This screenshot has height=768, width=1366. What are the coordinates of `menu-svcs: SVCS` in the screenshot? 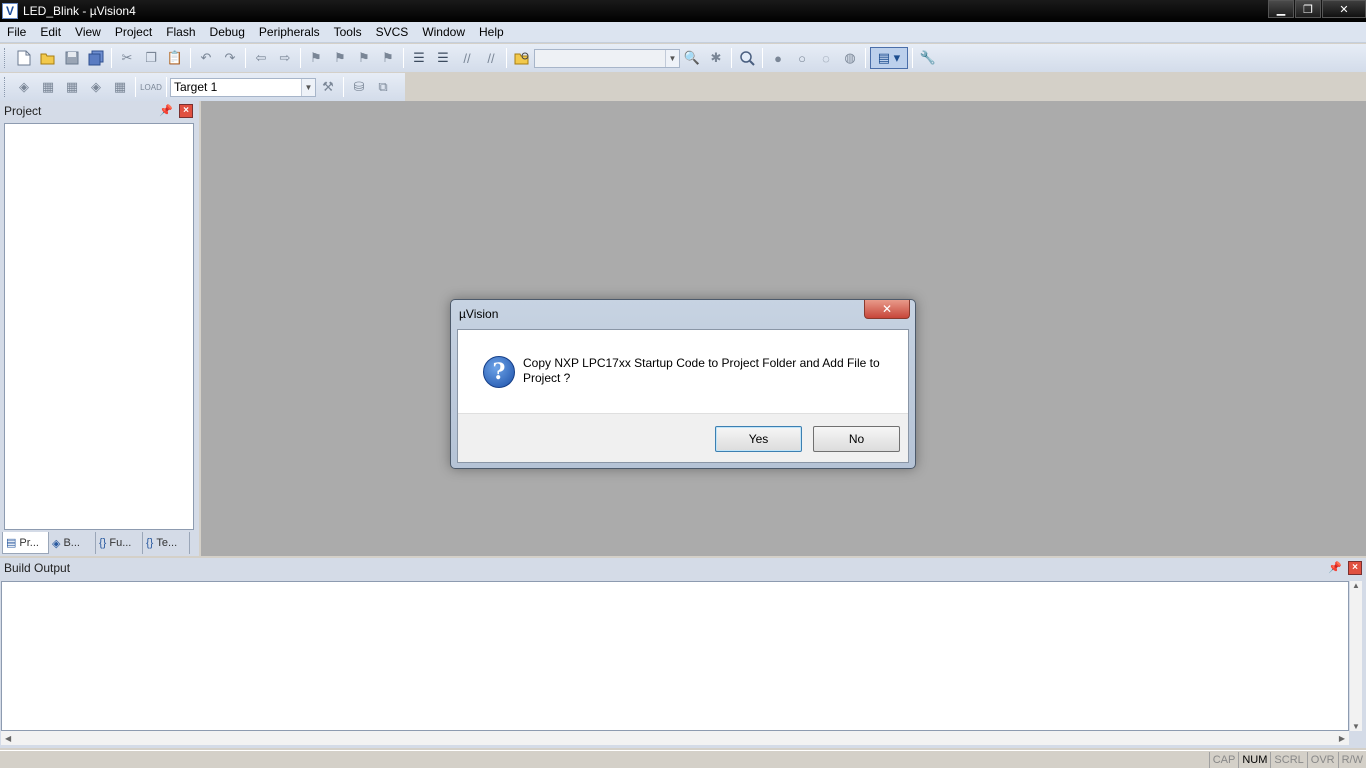 It's located at (392, 32).